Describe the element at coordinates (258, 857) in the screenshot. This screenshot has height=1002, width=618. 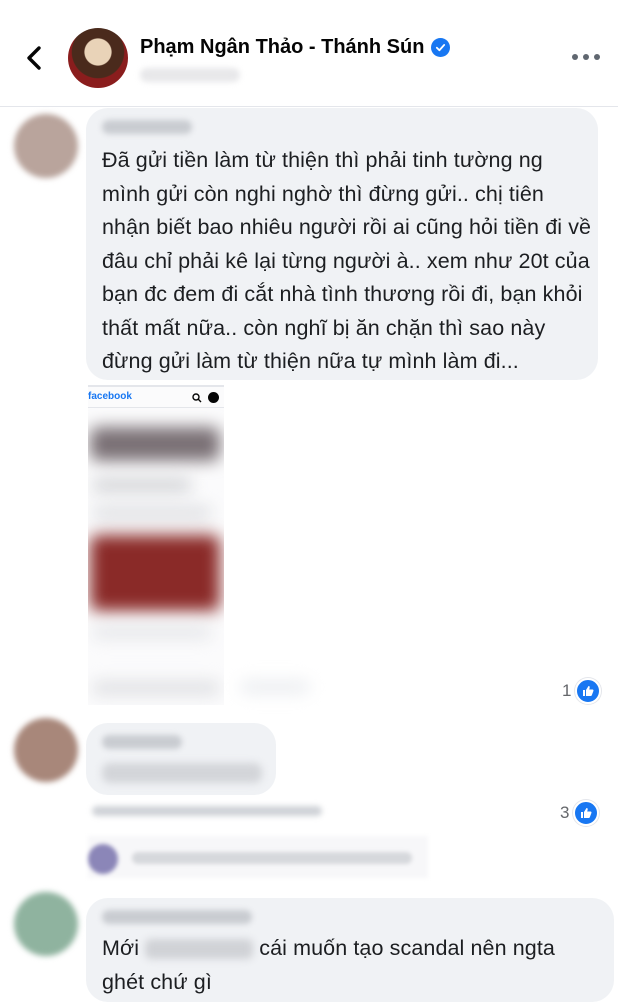
I see `blurred-reply-preview` at that location.